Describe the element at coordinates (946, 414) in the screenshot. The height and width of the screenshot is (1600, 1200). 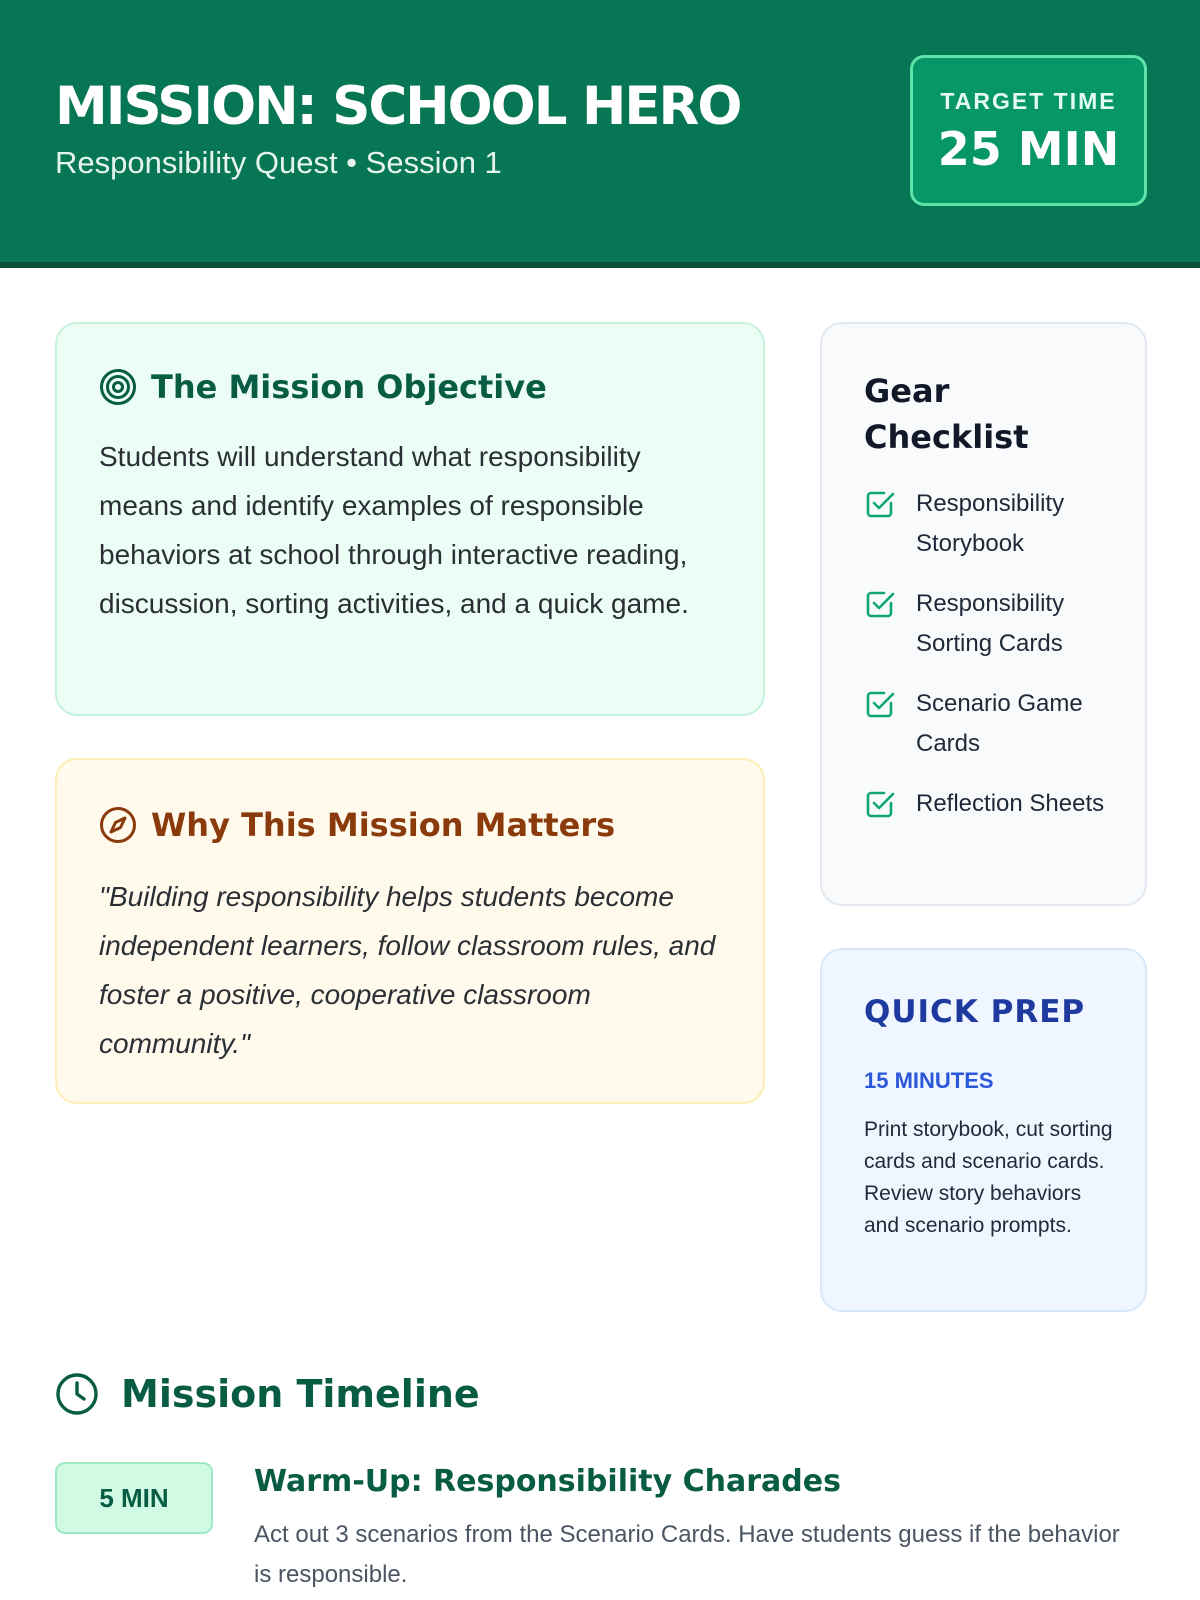
I see `gear-checklist-title: Gear Checklist` at that location.